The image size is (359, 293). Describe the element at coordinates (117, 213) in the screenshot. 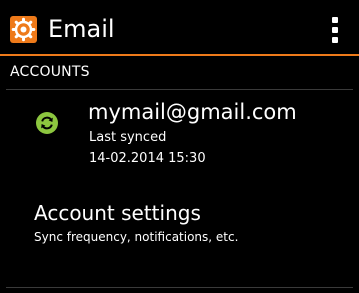

I see `account-settings-title: Account settings` at that location.